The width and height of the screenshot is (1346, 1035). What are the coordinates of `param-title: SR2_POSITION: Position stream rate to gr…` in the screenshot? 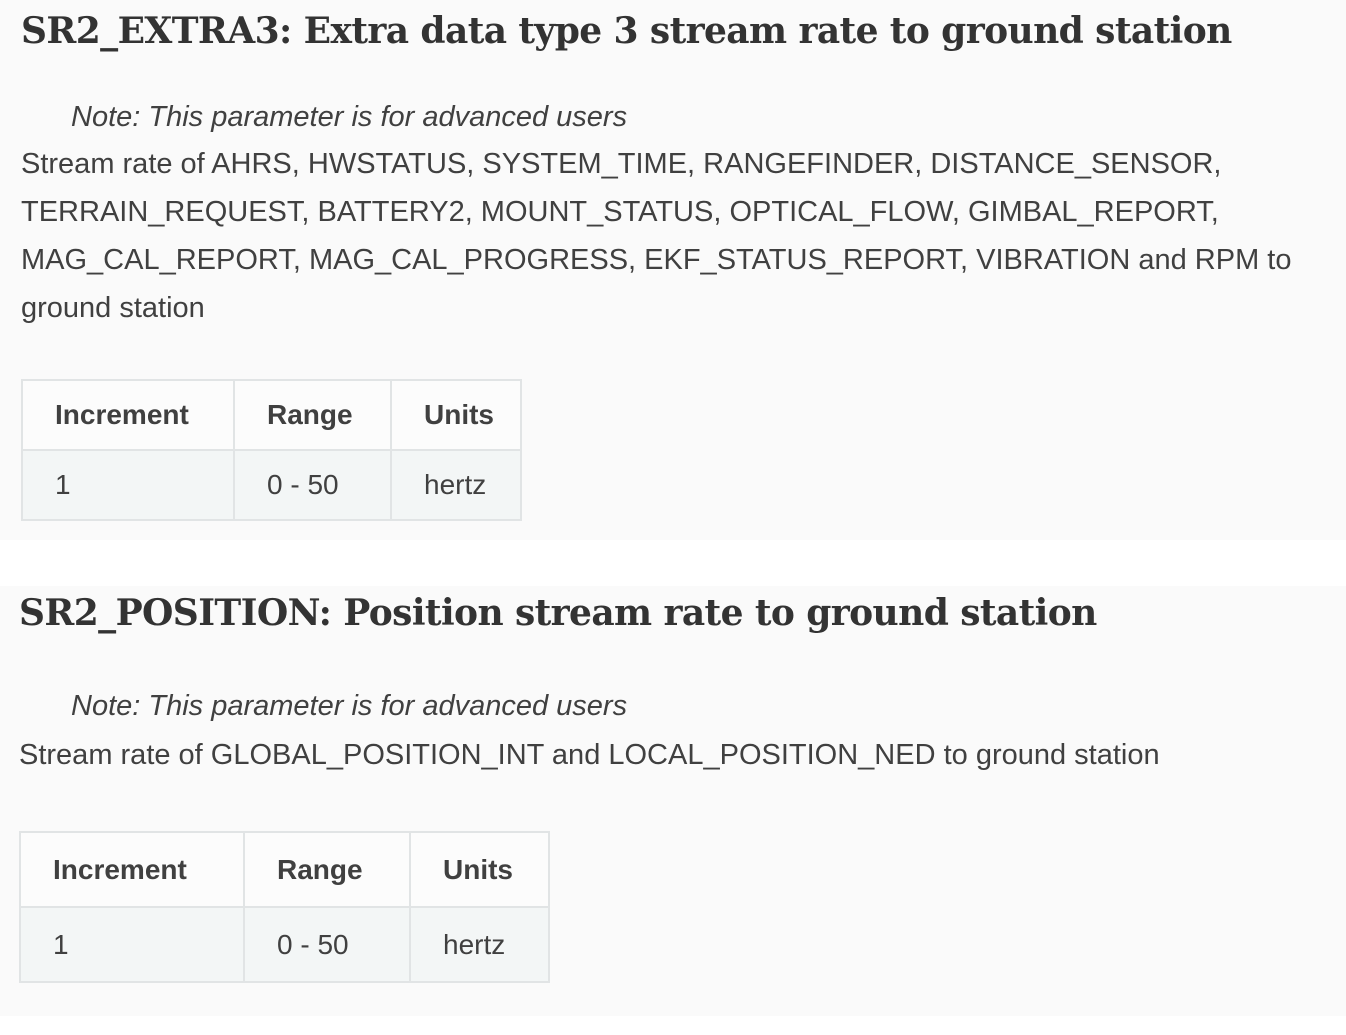 It's located at (558, 613).